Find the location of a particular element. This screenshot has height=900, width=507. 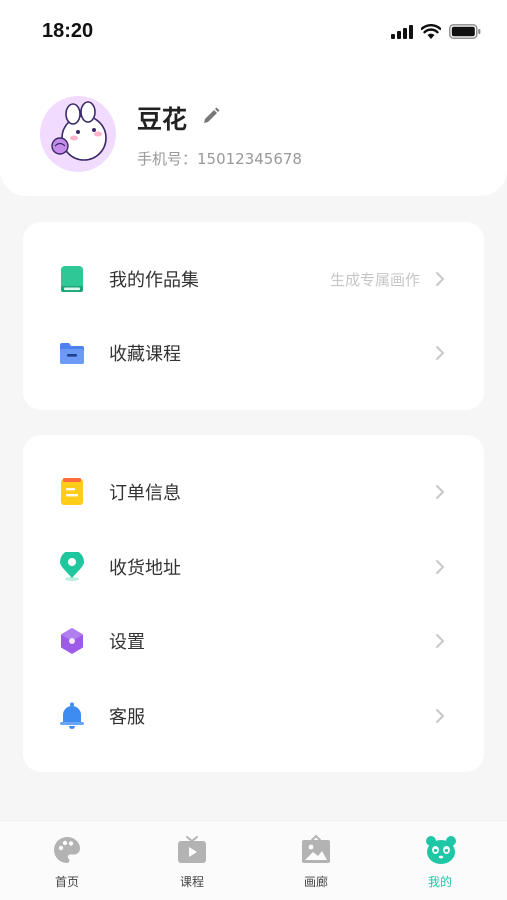

tab-home: 首页 is located at coordinates (67, 860).